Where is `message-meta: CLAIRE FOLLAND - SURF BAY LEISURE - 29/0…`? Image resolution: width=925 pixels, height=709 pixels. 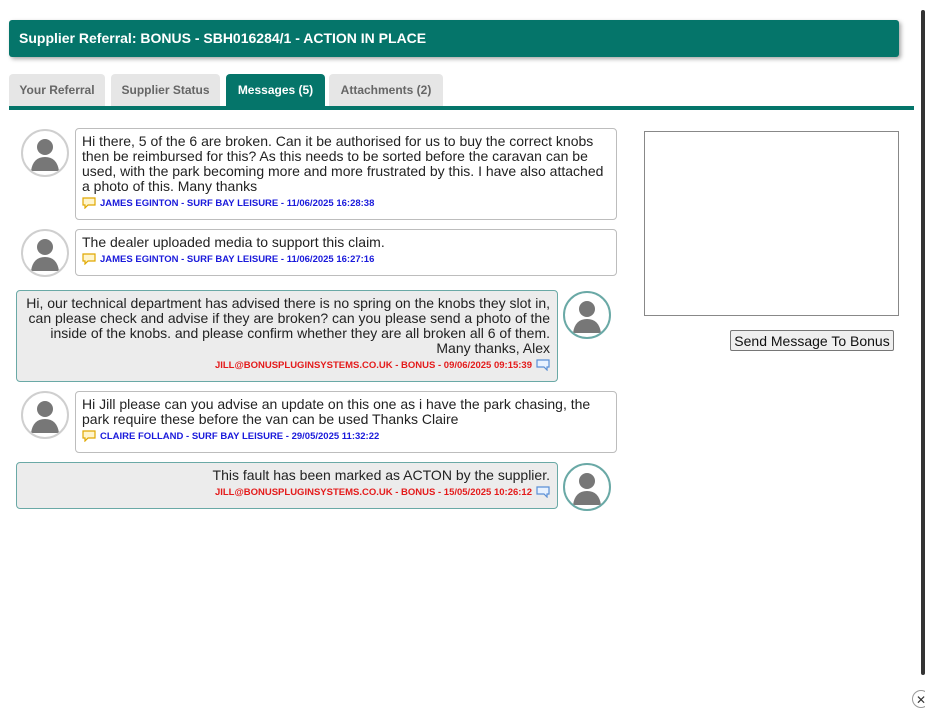
message-meta: CLAIRE FOLLAND - SURF BAY LEISURE - 29/0… is located at coordinates (240, 436).